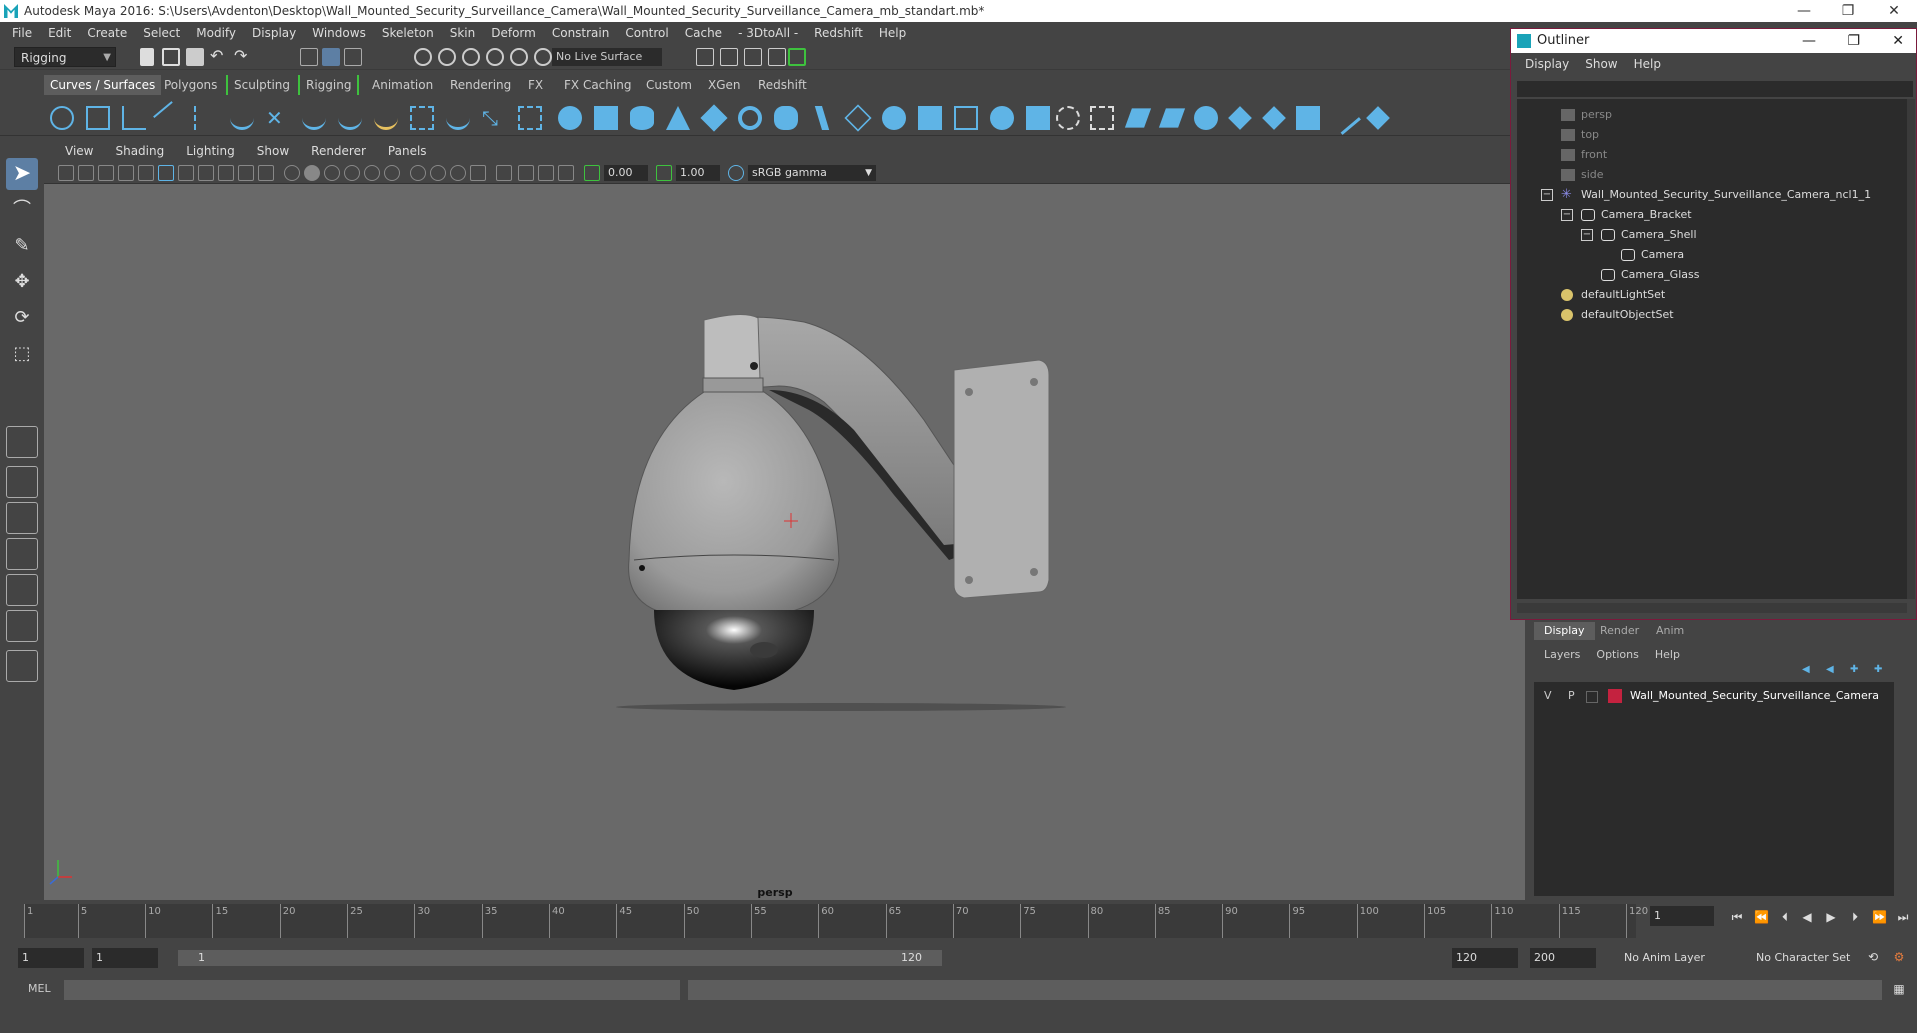 This screenshot has height=1033, width=1917. I want to click on untrim-icon, so click(1138, 118).